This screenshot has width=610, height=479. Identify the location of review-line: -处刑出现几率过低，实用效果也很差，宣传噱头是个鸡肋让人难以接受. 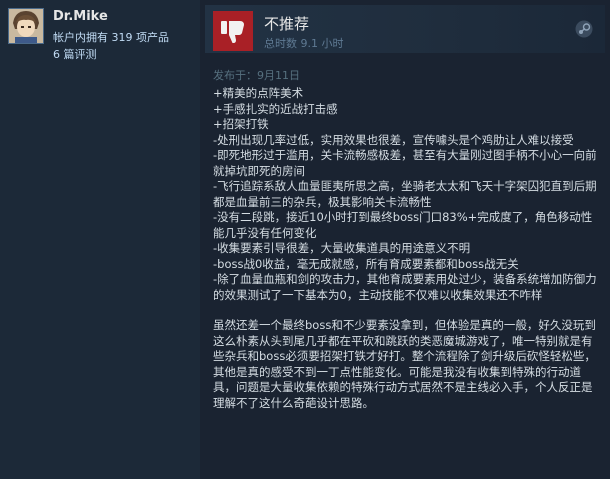
(393, 139).